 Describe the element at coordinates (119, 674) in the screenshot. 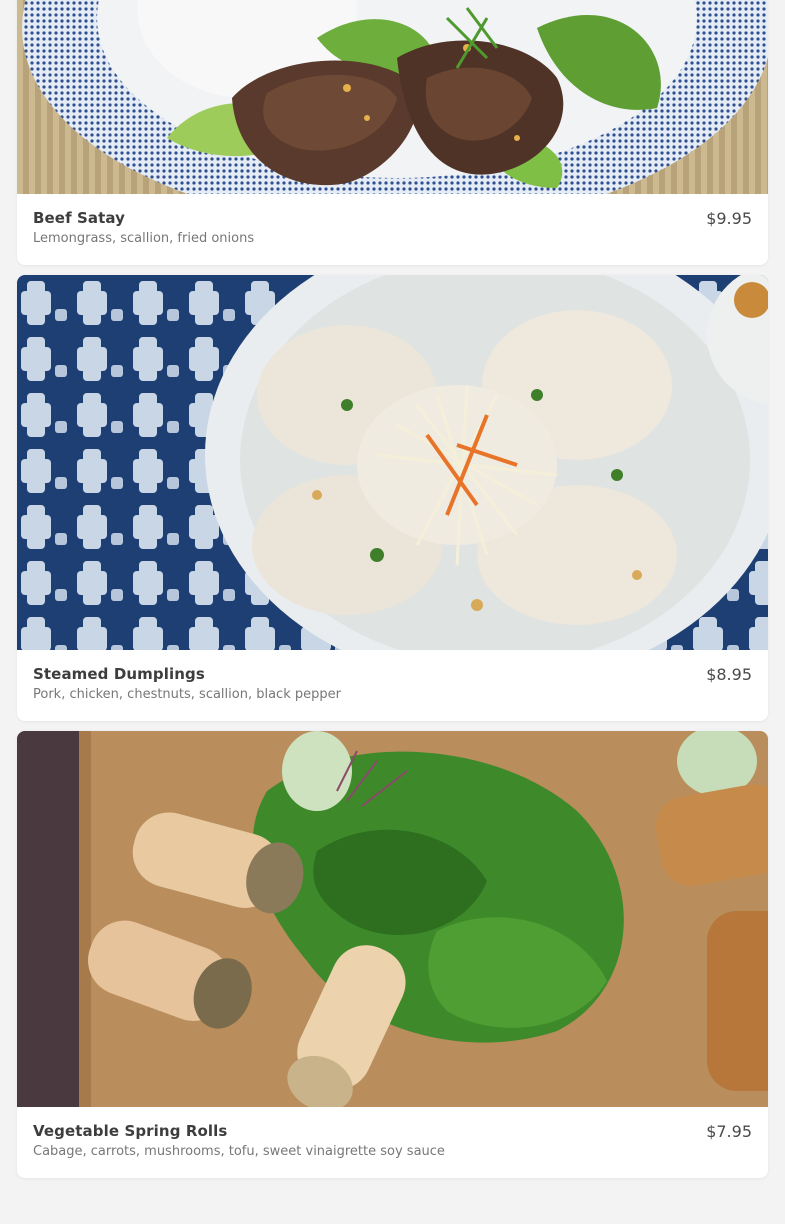

I see `menu-item-name: Steamed Dumplings` at that location.